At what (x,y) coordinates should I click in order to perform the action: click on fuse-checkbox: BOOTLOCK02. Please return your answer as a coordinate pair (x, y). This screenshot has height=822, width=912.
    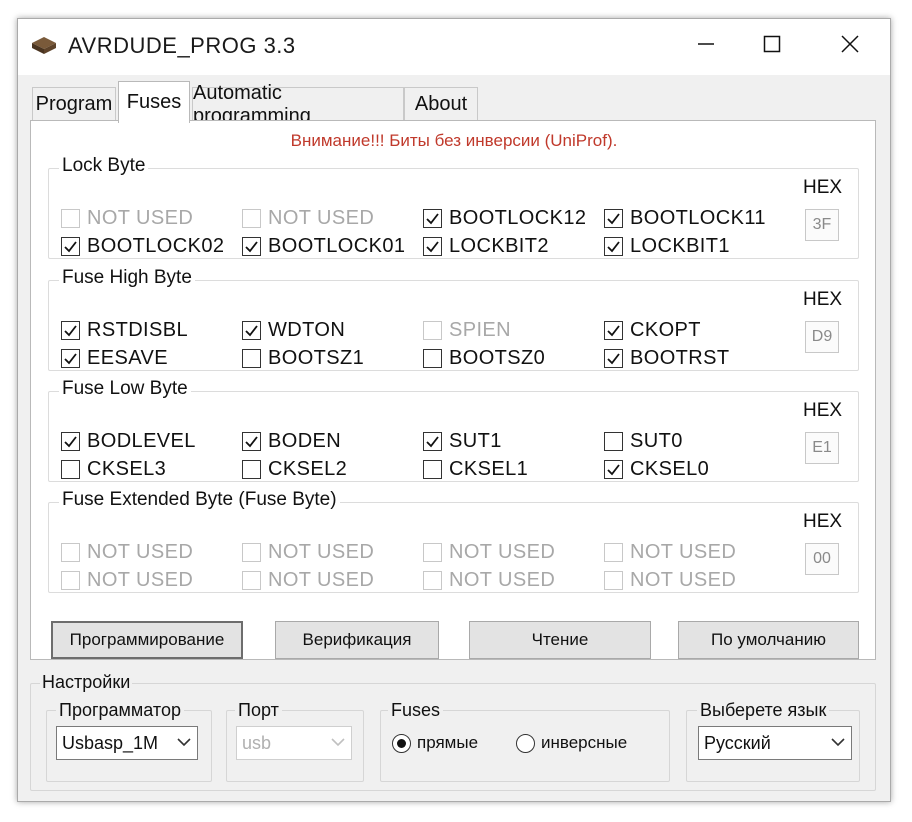
    Looking at the image, I should click on (142, 246).